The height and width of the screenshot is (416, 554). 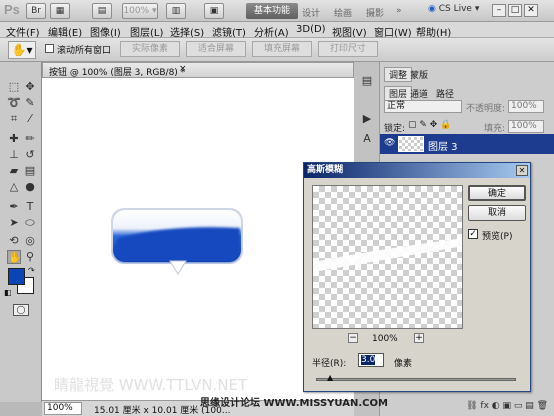 I want to click on menu-3d: 3D(D), so click(x=311, y=29).